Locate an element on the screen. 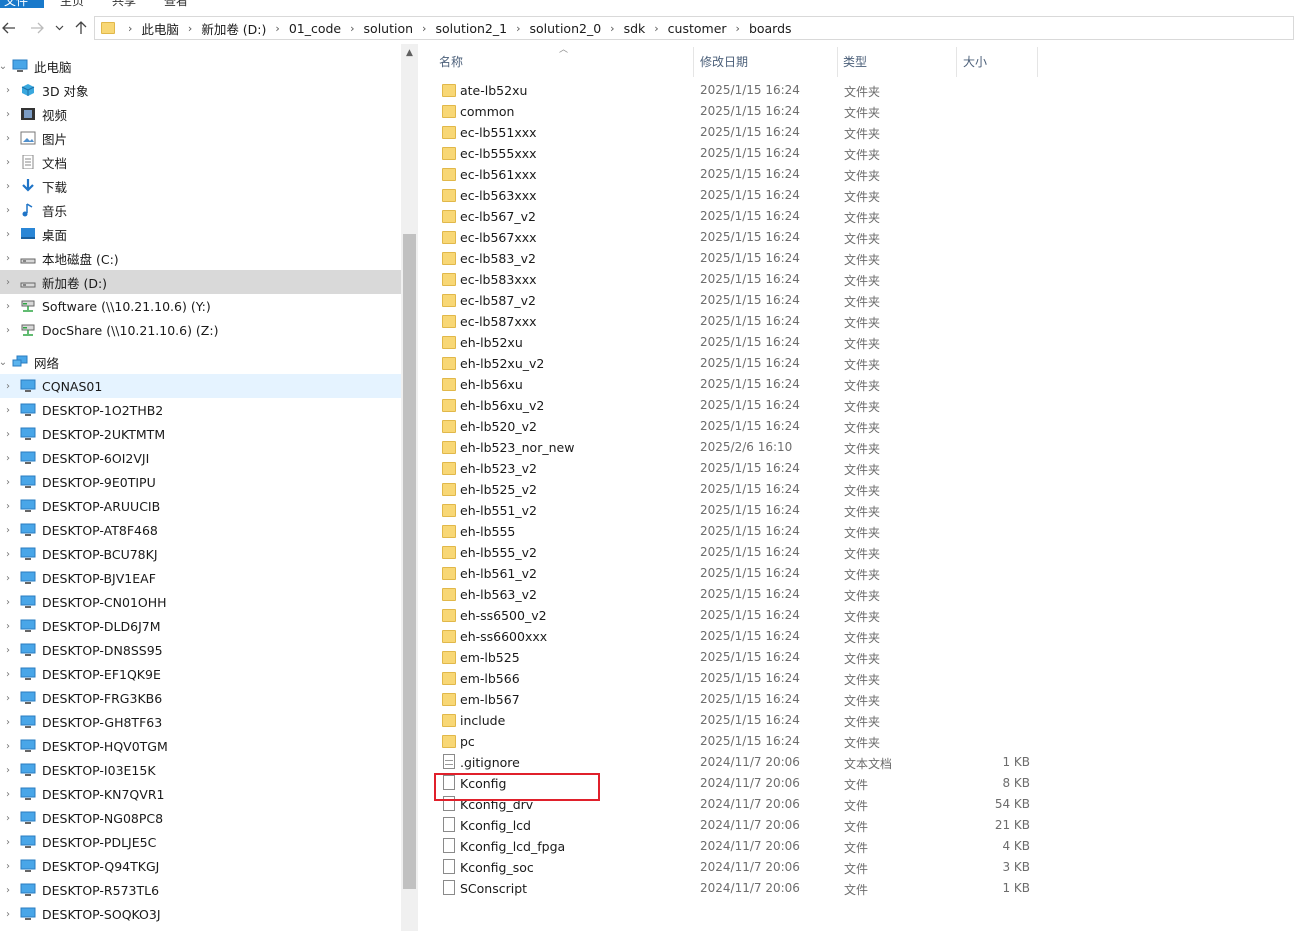 The image size is (1294, 931). nav-item: ⌄ 网络 is located at coordinates (200, 362).